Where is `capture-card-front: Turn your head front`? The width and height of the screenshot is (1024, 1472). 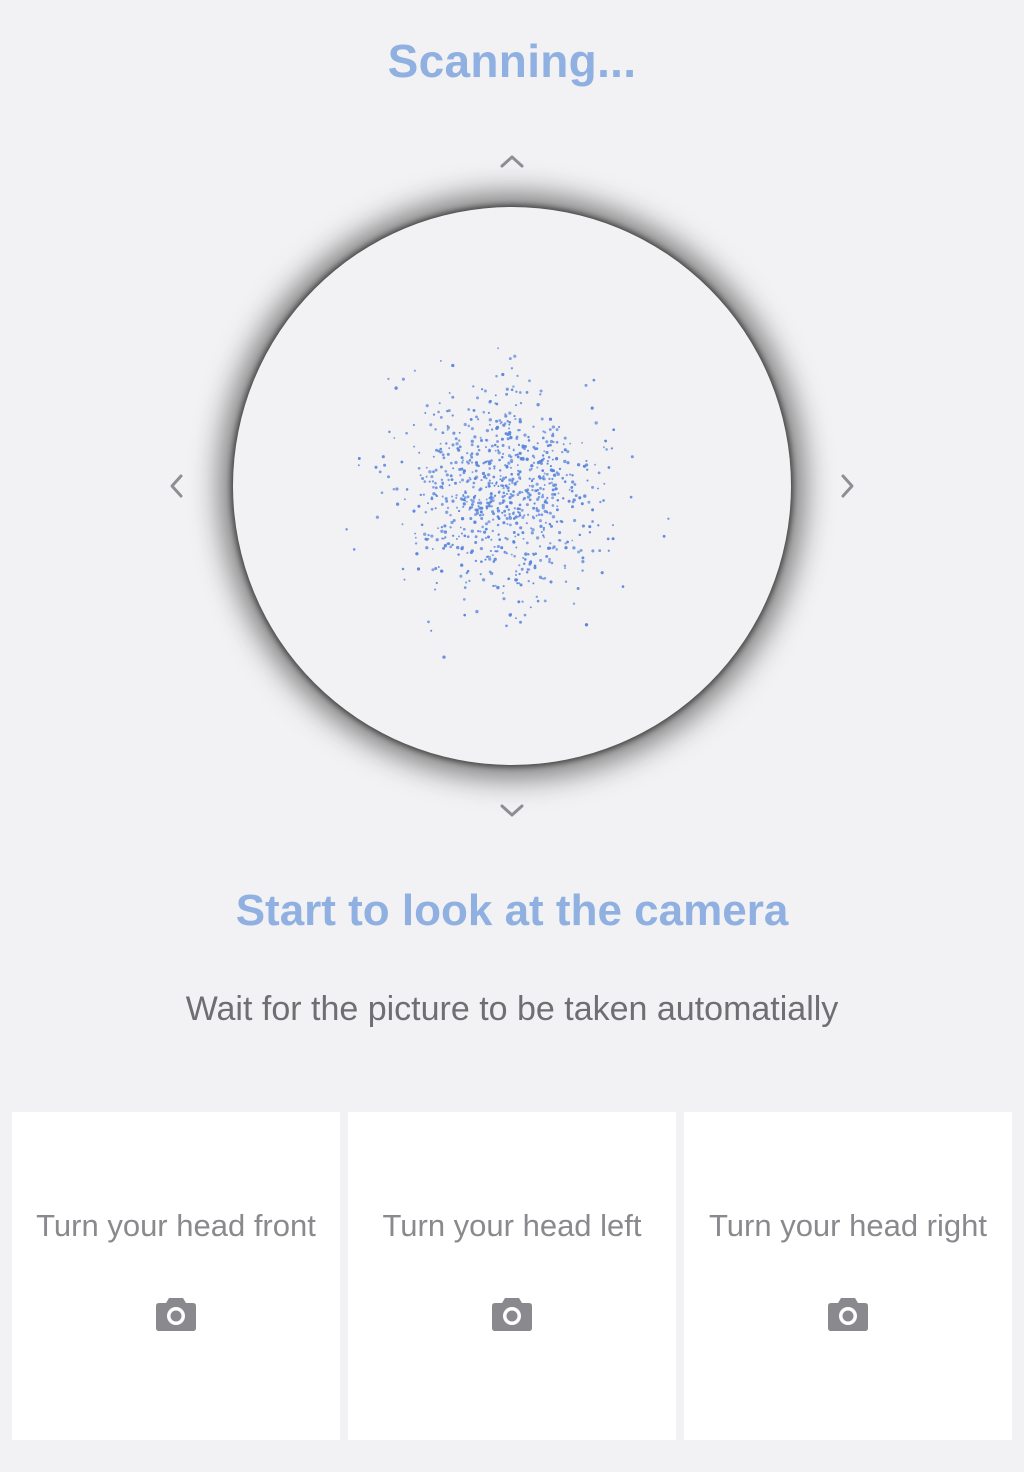
capture-card-front: Turn your head front is located at coordinates (176, 1276).